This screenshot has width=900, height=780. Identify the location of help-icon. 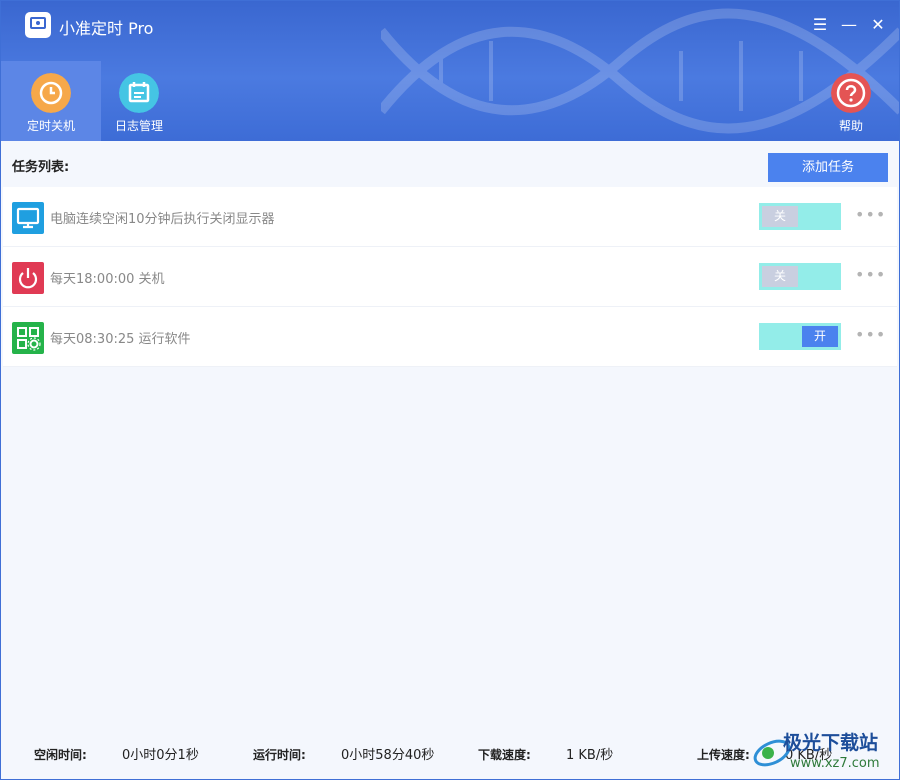
(851, 93).